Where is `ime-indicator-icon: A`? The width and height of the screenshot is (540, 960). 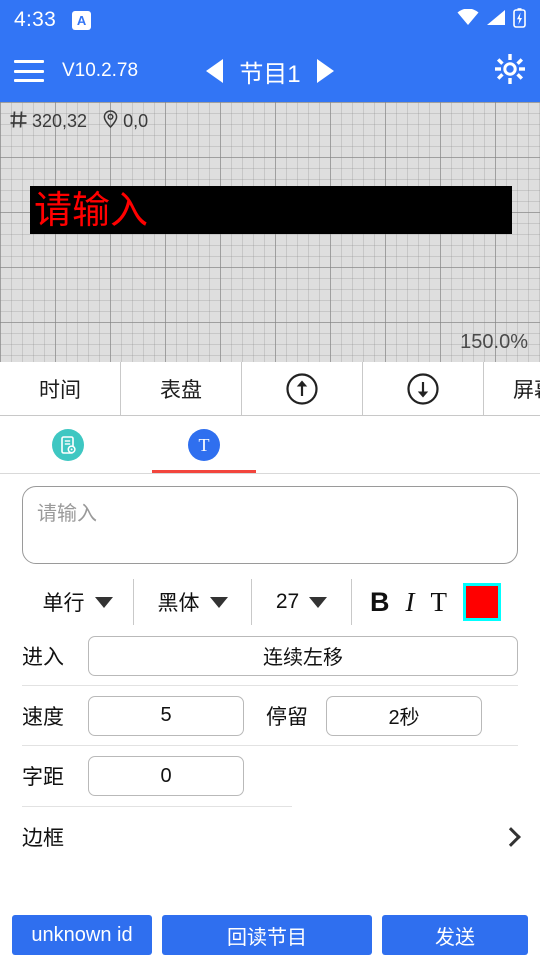
ime-indicator-icon: A is located at coordinates (82, 20).